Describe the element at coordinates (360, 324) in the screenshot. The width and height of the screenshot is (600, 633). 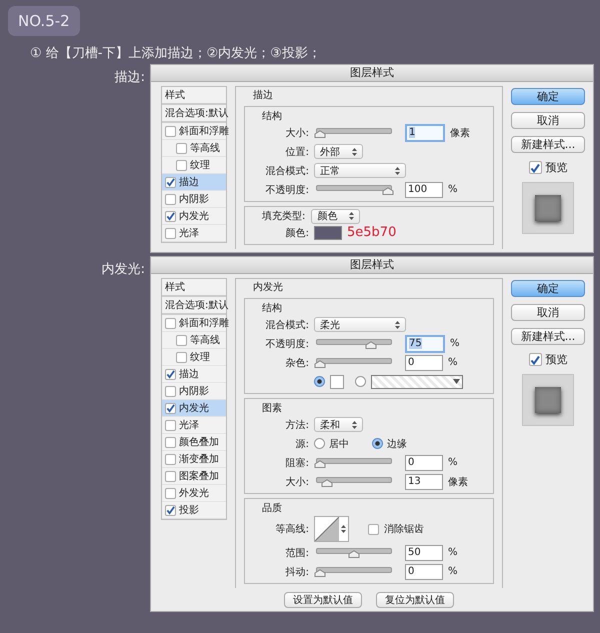
I see `dropdown: 柔光` at that location.